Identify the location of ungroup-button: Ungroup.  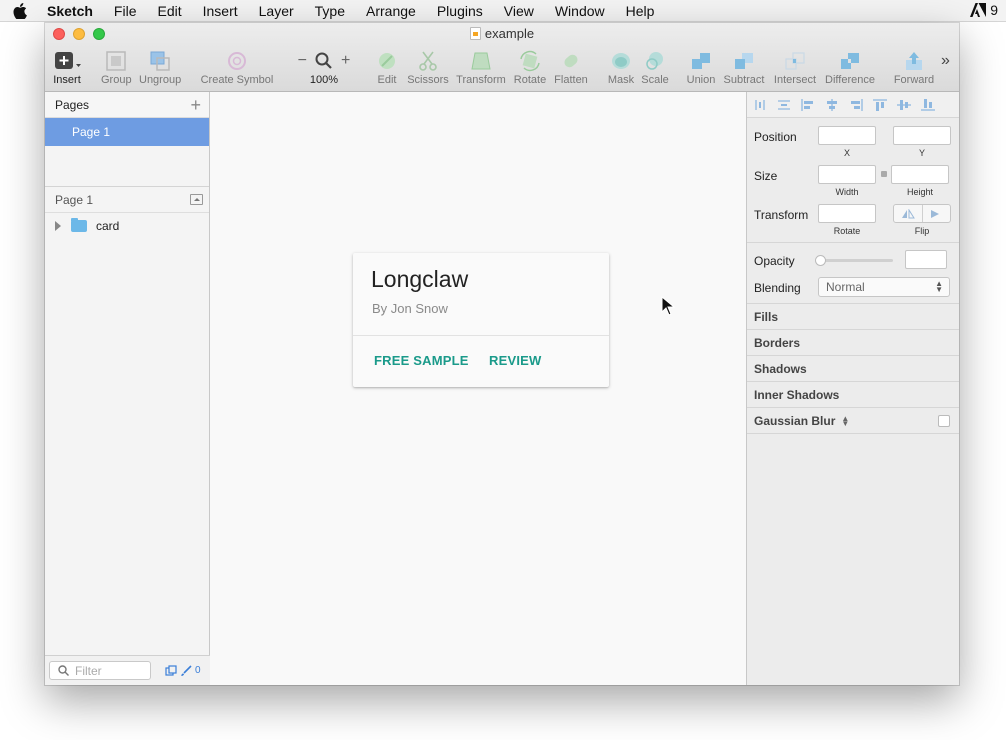
(160, 68).